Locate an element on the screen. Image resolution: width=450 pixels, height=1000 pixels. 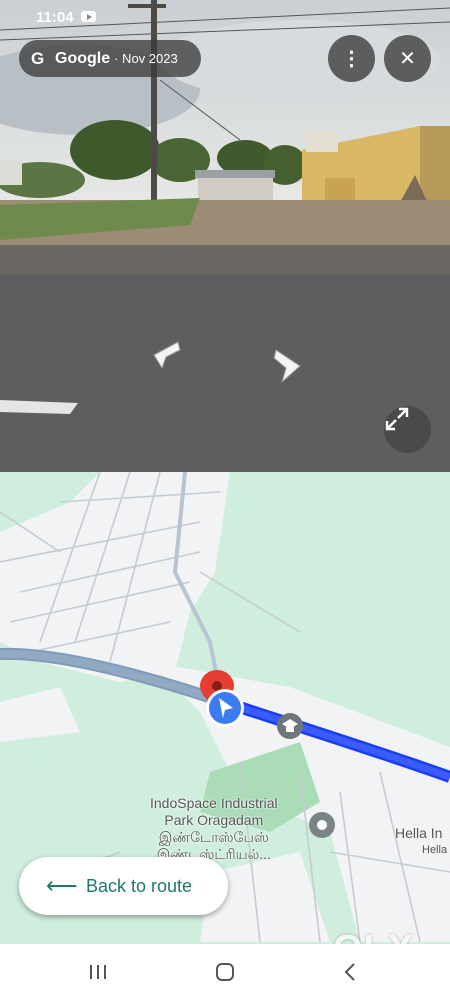
back-button is located at coordinates (350, 972).